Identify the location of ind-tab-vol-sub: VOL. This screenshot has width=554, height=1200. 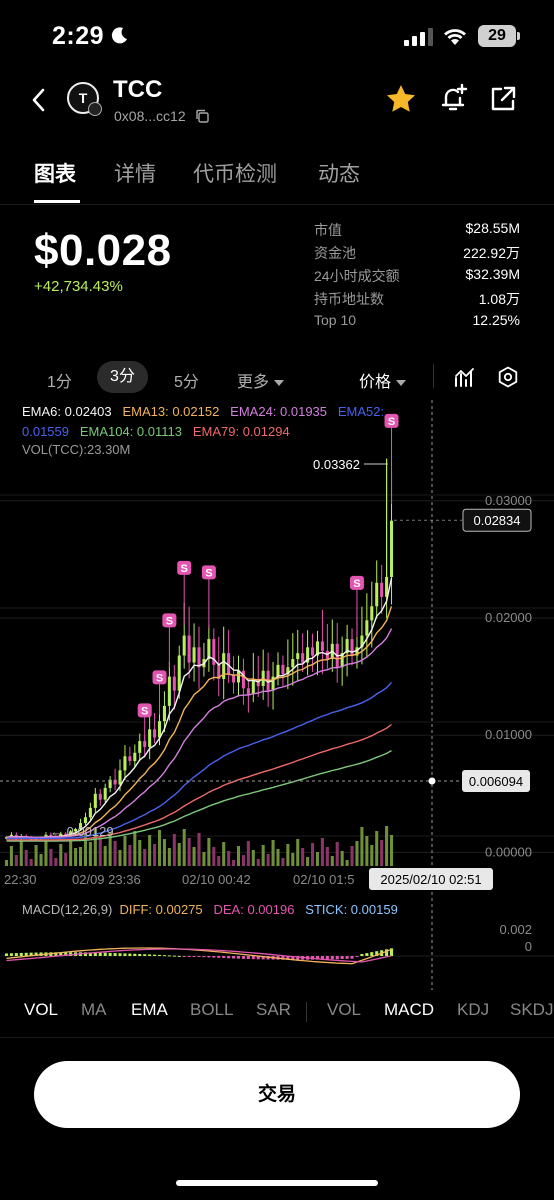
(344, 1010).